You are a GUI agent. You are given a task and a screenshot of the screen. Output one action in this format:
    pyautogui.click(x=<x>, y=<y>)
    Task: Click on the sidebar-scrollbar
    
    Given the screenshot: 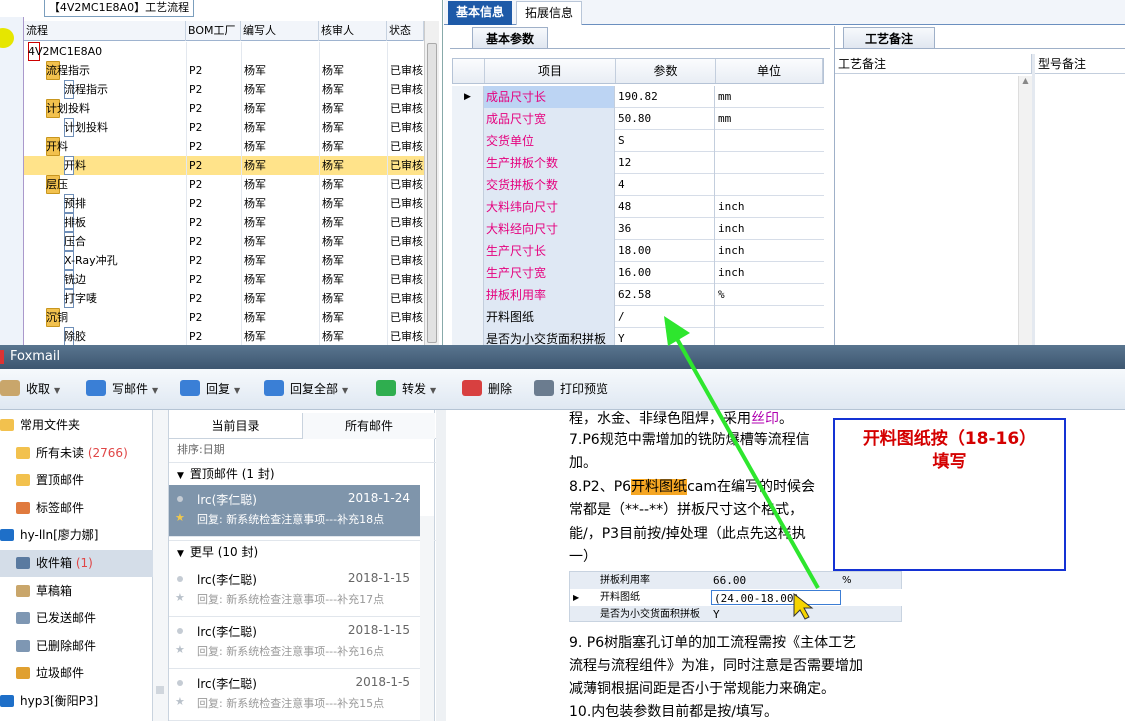 What is the action you would take?
    pyautogui.click(x=160, y=565)
    